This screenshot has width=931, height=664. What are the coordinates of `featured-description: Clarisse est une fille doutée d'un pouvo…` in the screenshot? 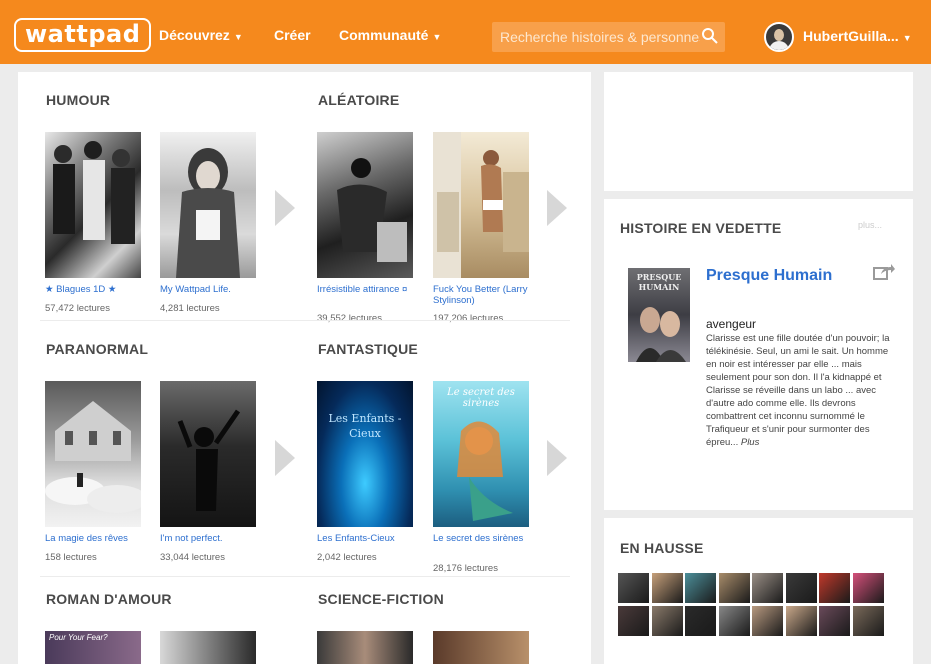 It's located at (801, 390).